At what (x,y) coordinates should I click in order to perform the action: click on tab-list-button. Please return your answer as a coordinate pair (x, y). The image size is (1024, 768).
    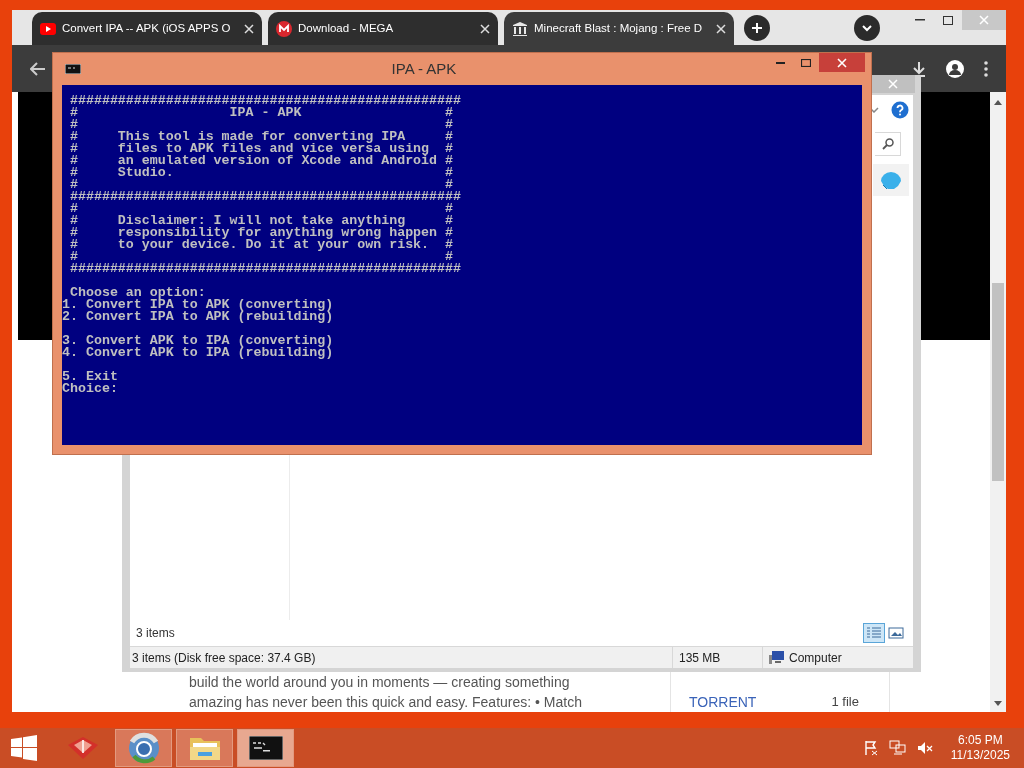
    Looking at the image, I should click on (867, 28).